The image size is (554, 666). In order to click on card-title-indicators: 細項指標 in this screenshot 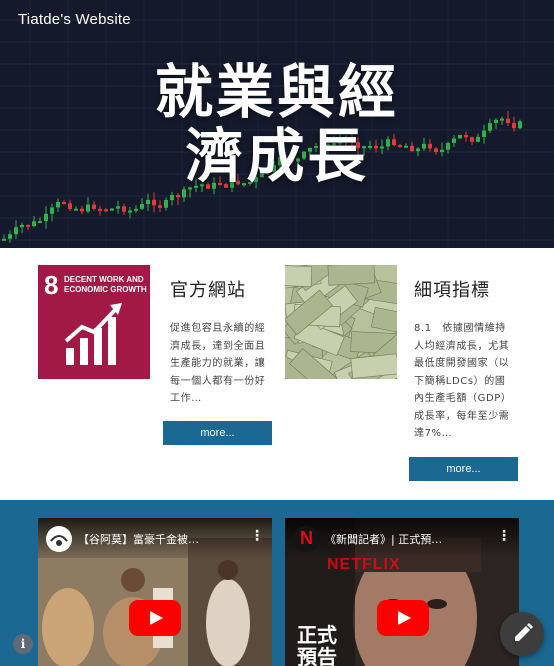, I will do `click(452, 290)`.